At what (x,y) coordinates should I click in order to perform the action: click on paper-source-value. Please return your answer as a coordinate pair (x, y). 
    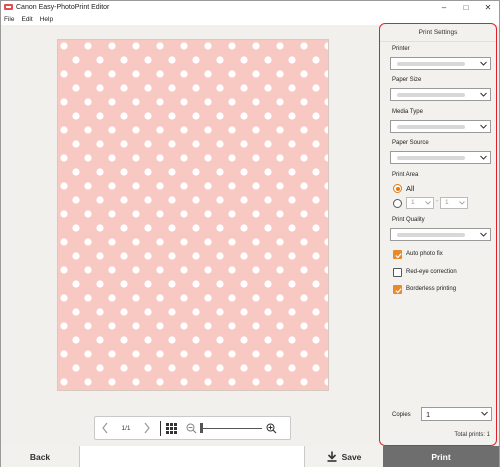
    Looking at the image, I should click on (431, 158).